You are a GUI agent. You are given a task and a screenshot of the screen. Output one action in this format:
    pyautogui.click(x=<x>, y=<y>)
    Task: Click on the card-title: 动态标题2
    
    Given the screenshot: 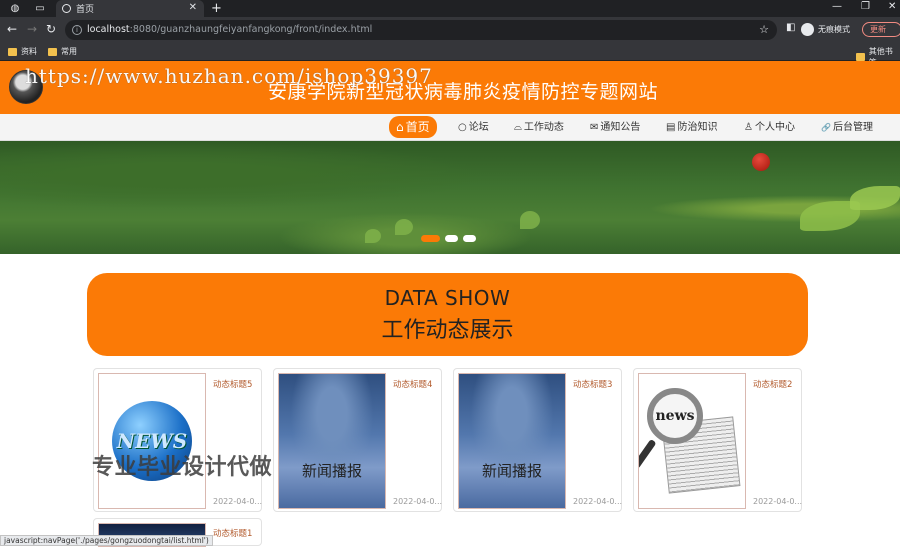 What is the action you would take?
    pyautogui.click(x=772, y=384)
    